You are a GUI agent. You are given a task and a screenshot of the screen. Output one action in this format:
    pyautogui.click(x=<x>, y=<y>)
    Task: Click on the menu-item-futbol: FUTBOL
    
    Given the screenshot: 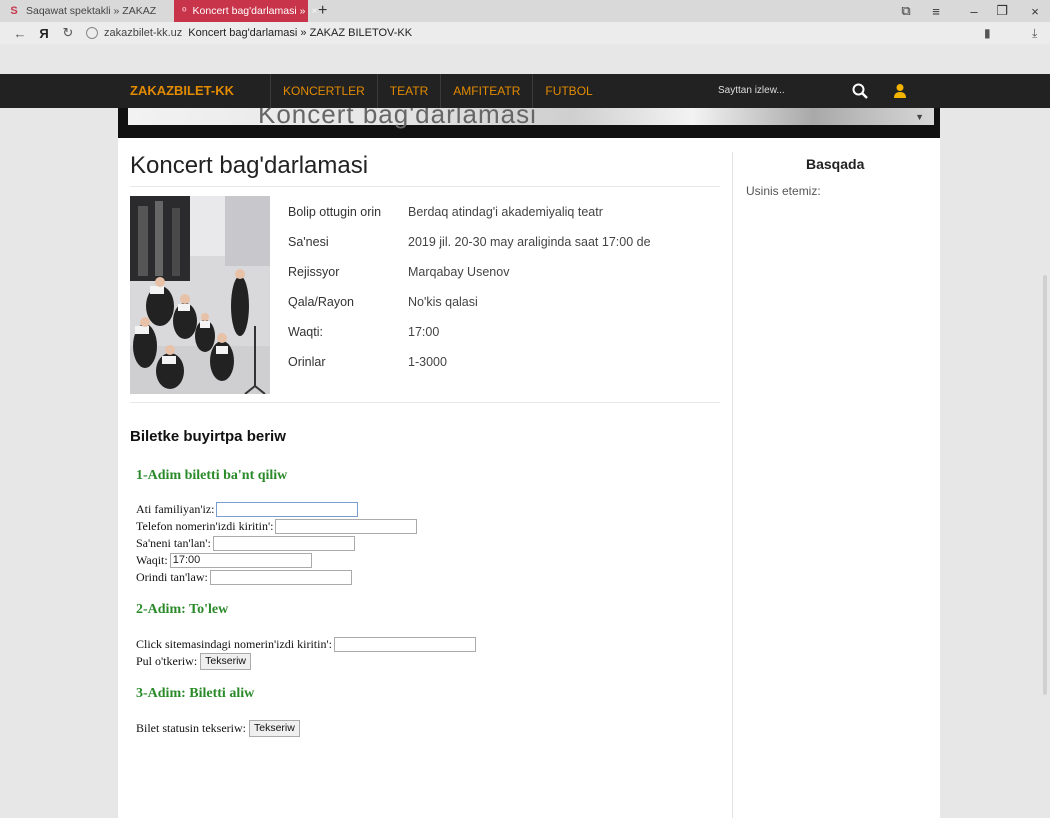 What is the action you would take?
    pyautogui.click(x=568, y=91)
    